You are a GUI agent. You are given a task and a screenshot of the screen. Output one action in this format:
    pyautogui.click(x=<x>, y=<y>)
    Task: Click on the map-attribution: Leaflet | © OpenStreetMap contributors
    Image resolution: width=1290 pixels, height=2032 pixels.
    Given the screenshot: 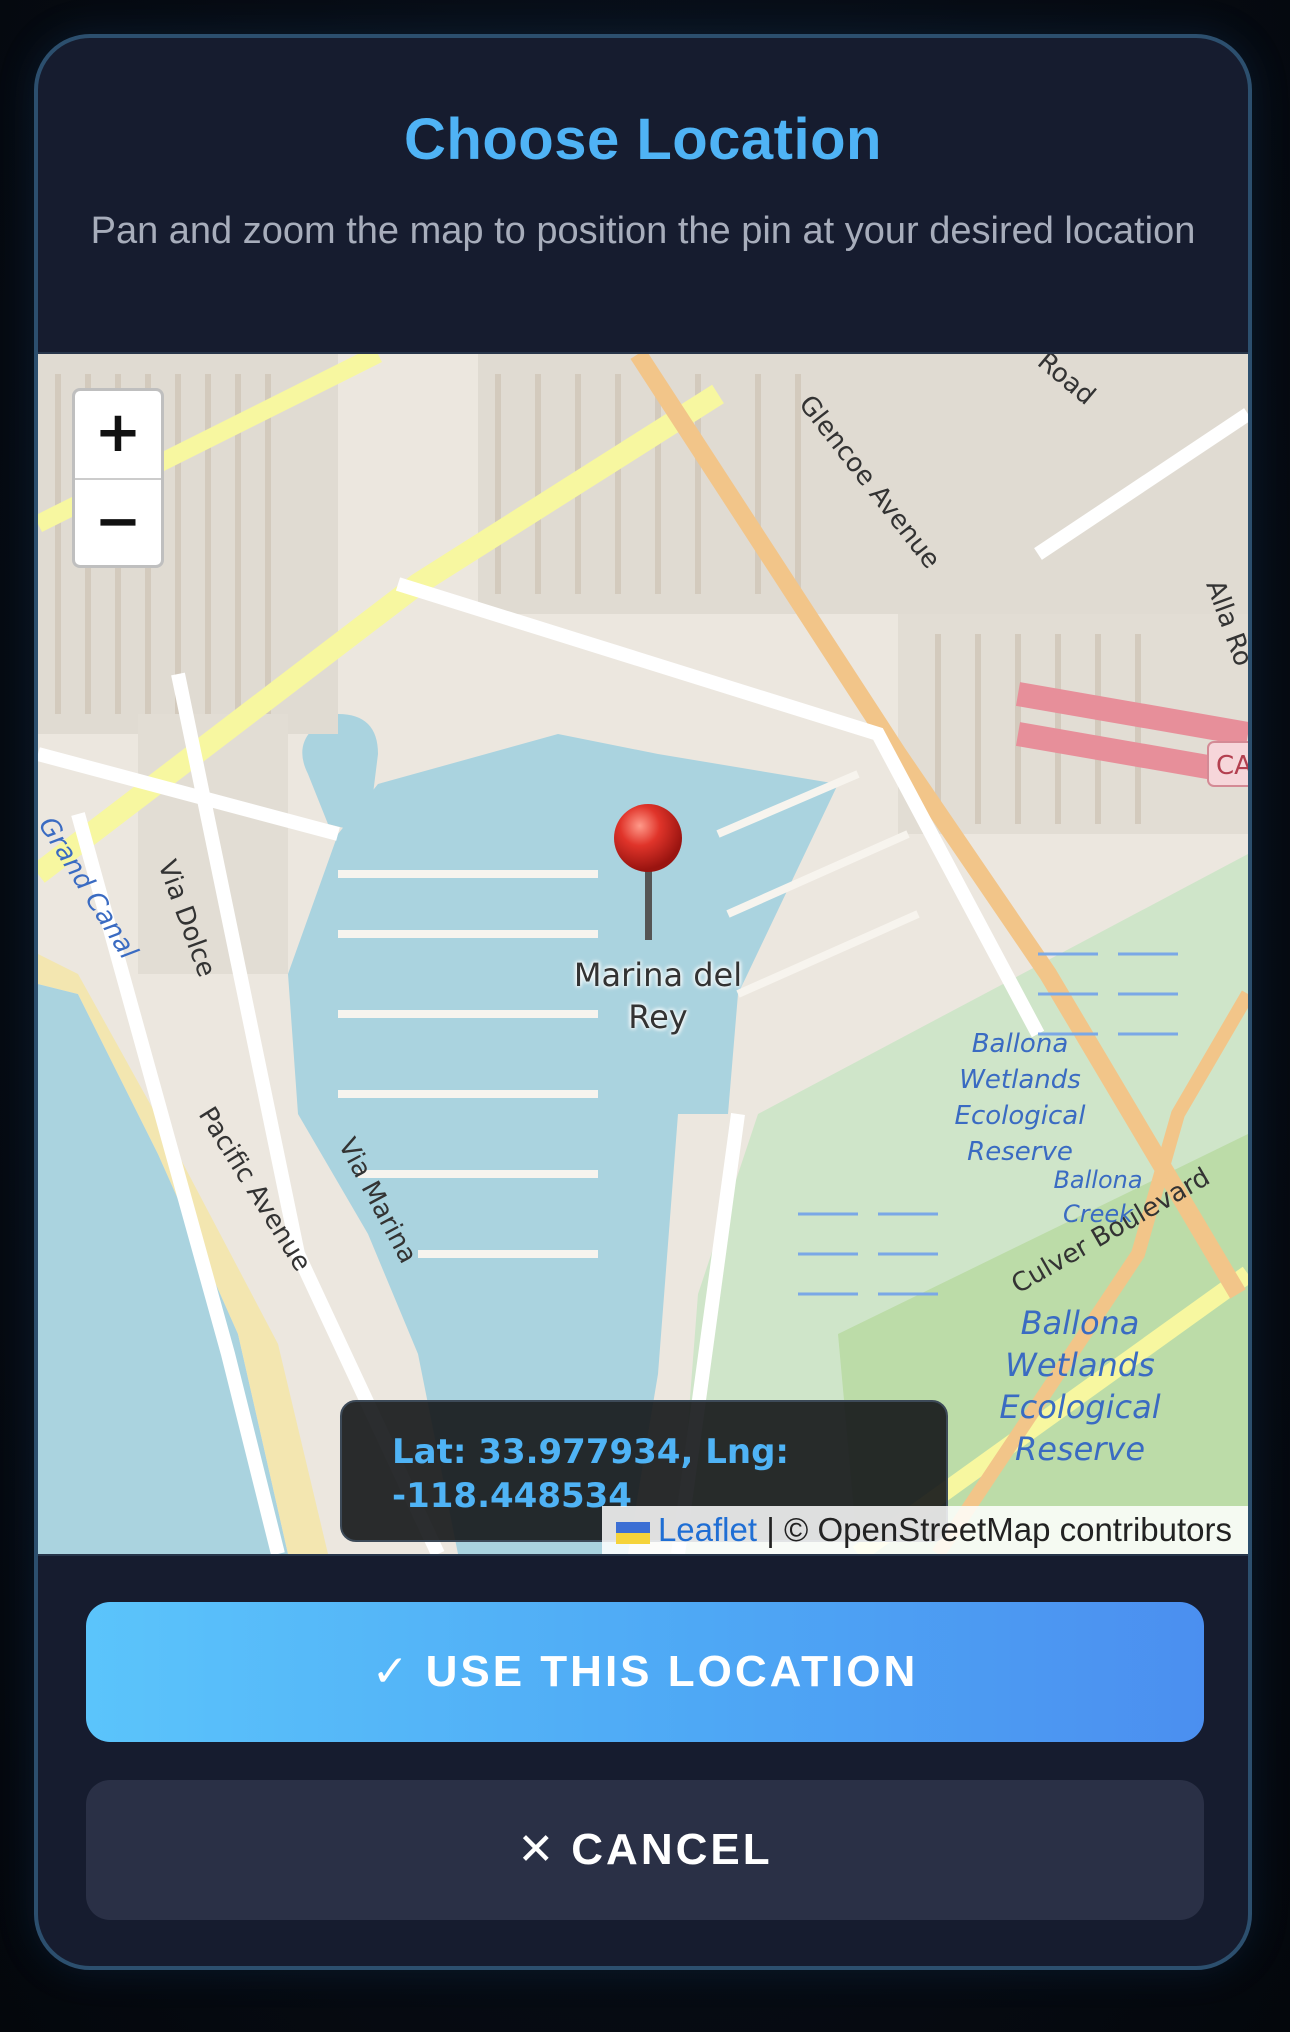 What is the action you would take?
    pyautogui.click(x=924, y=1530)
    